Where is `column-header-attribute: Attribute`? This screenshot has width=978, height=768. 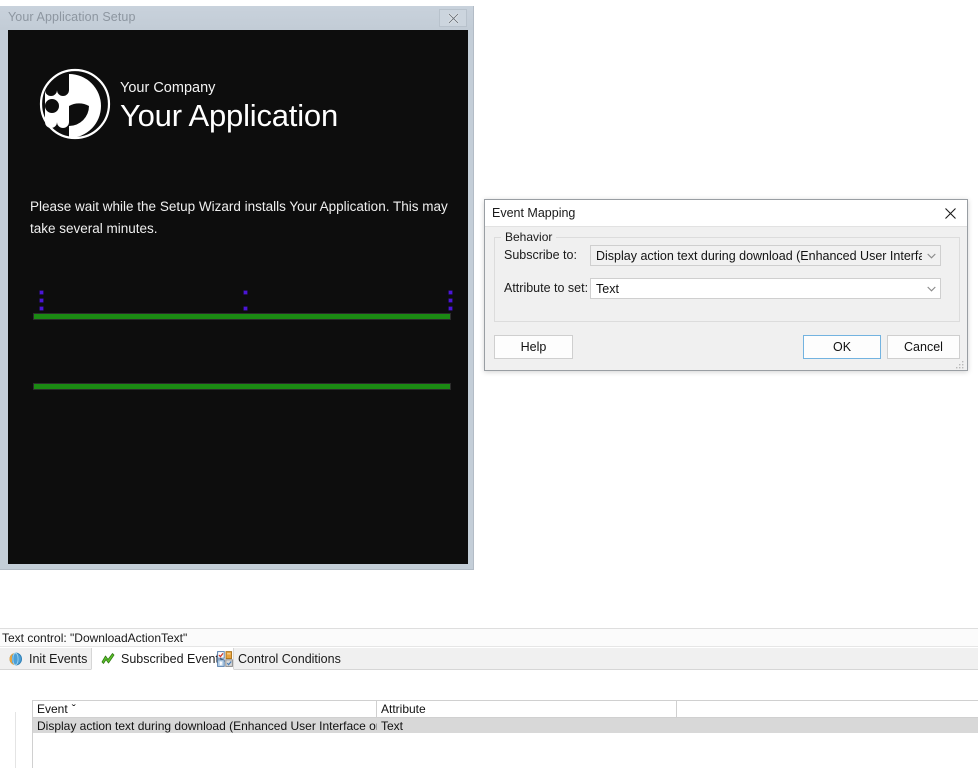
column-header-attribute: Attribute is located at coordinates (527, 709).